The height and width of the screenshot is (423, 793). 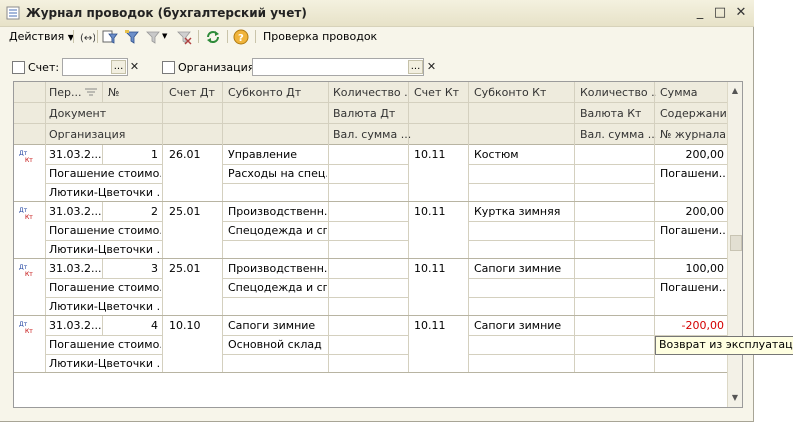 What do you see at coordinates (192, 92) in the screenshot?
I see `col-account-dt: Счет Дт` at bounding box center [192, 92].